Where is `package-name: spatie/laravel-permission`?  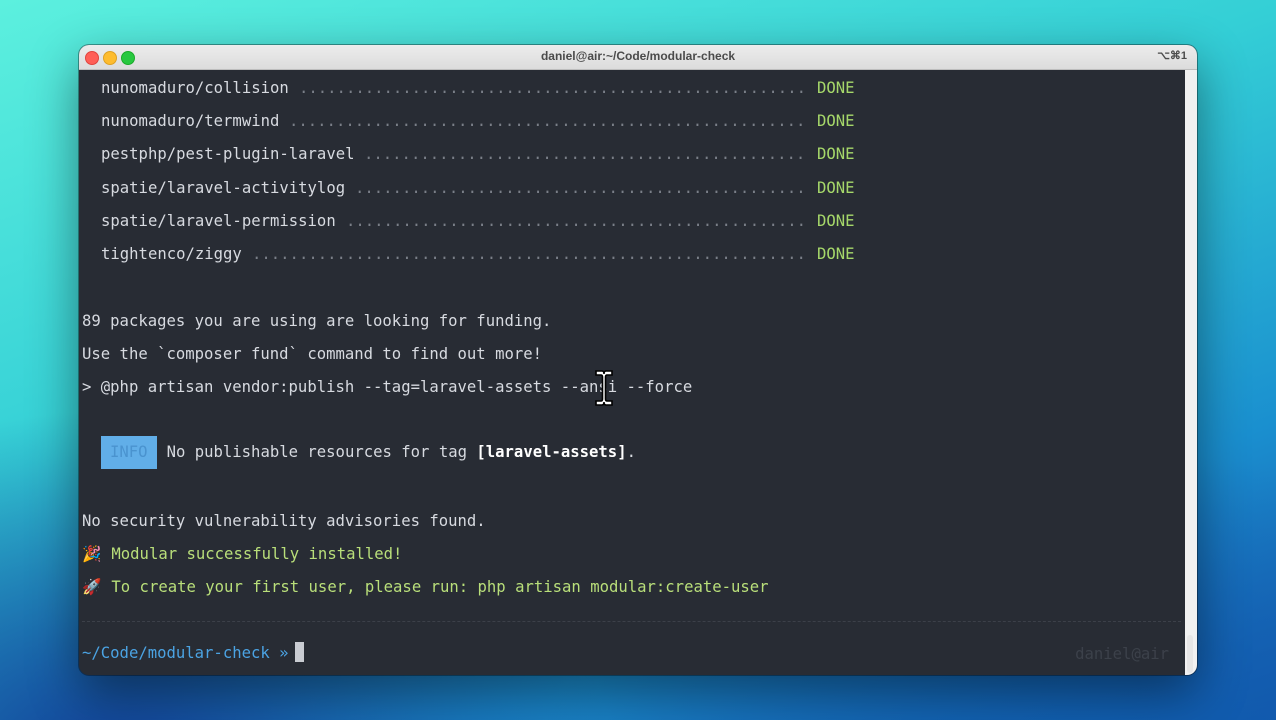 package-name: spatie/laravel-permission is located at coordinates (218, 221).